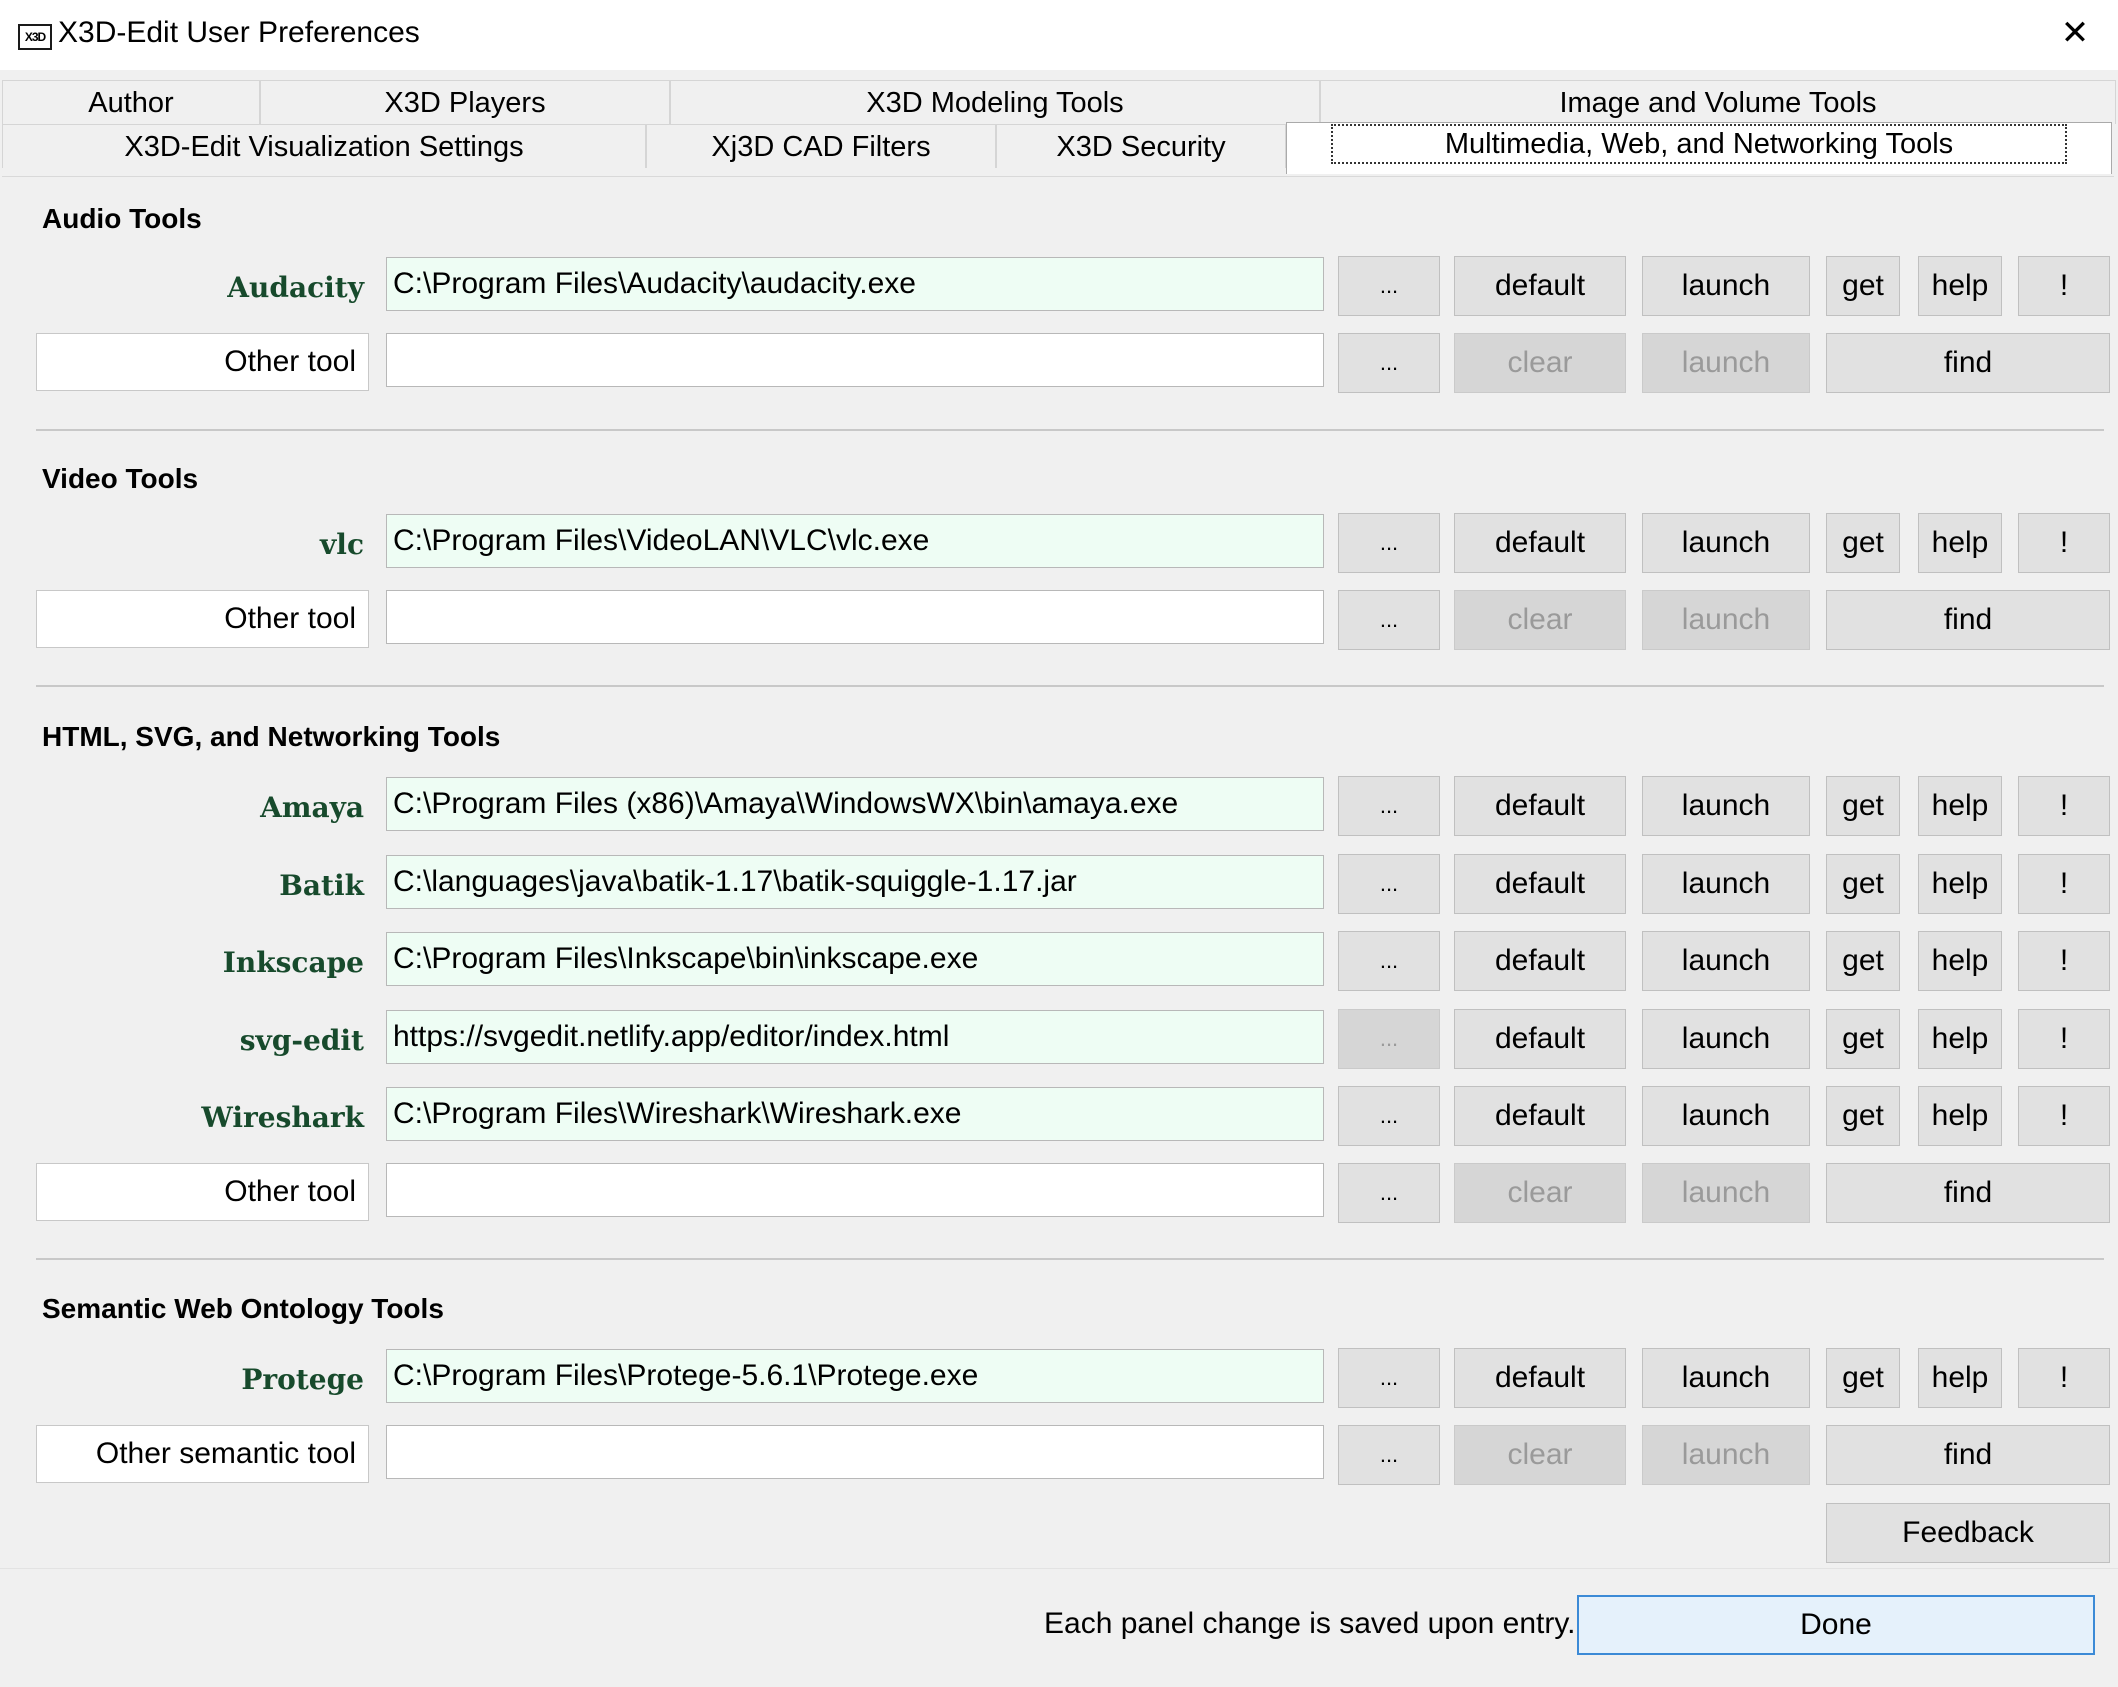 The height and width of the screenshot is (1687, 2118). What do you see at coordinates (2064, 1116) in the screenshot?
I see `wireshark-info-button: !` at bounding box center [2064, 1116].